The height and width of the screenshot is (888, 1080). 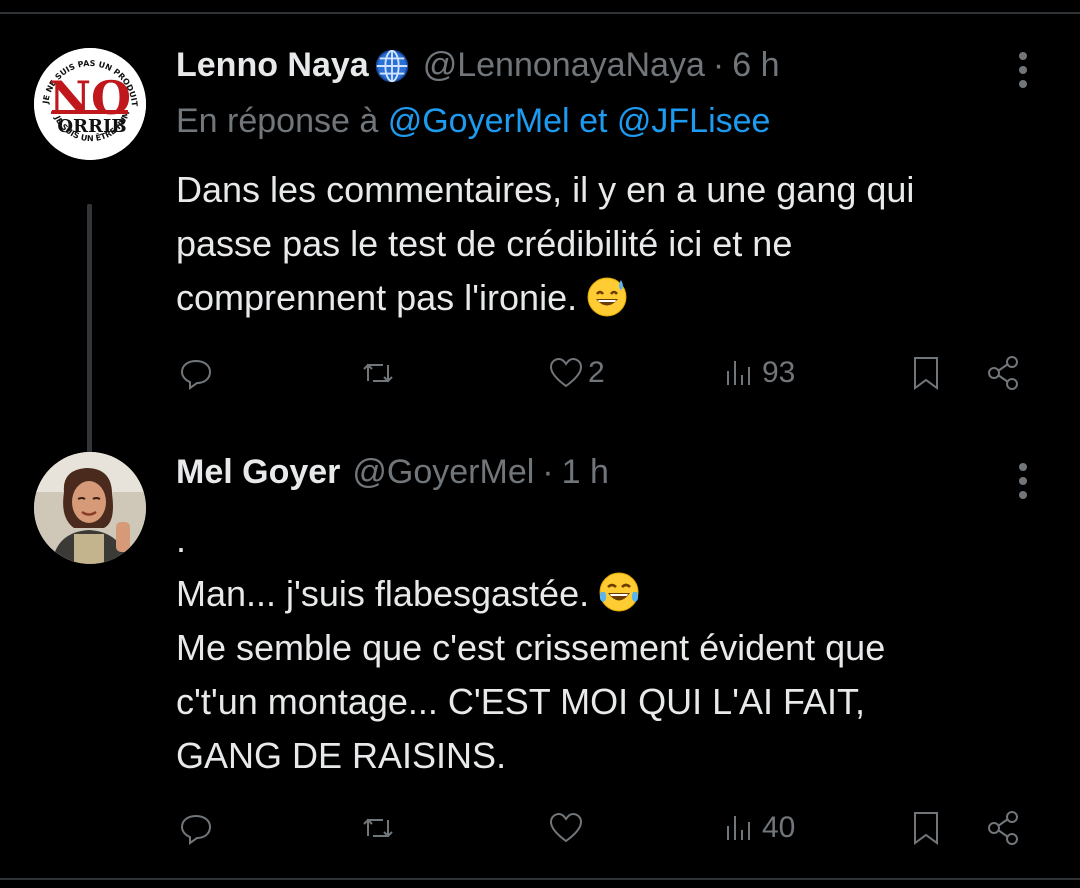 I want to click on reply-user-link: @JFLisee, so click(x=694, y=121).